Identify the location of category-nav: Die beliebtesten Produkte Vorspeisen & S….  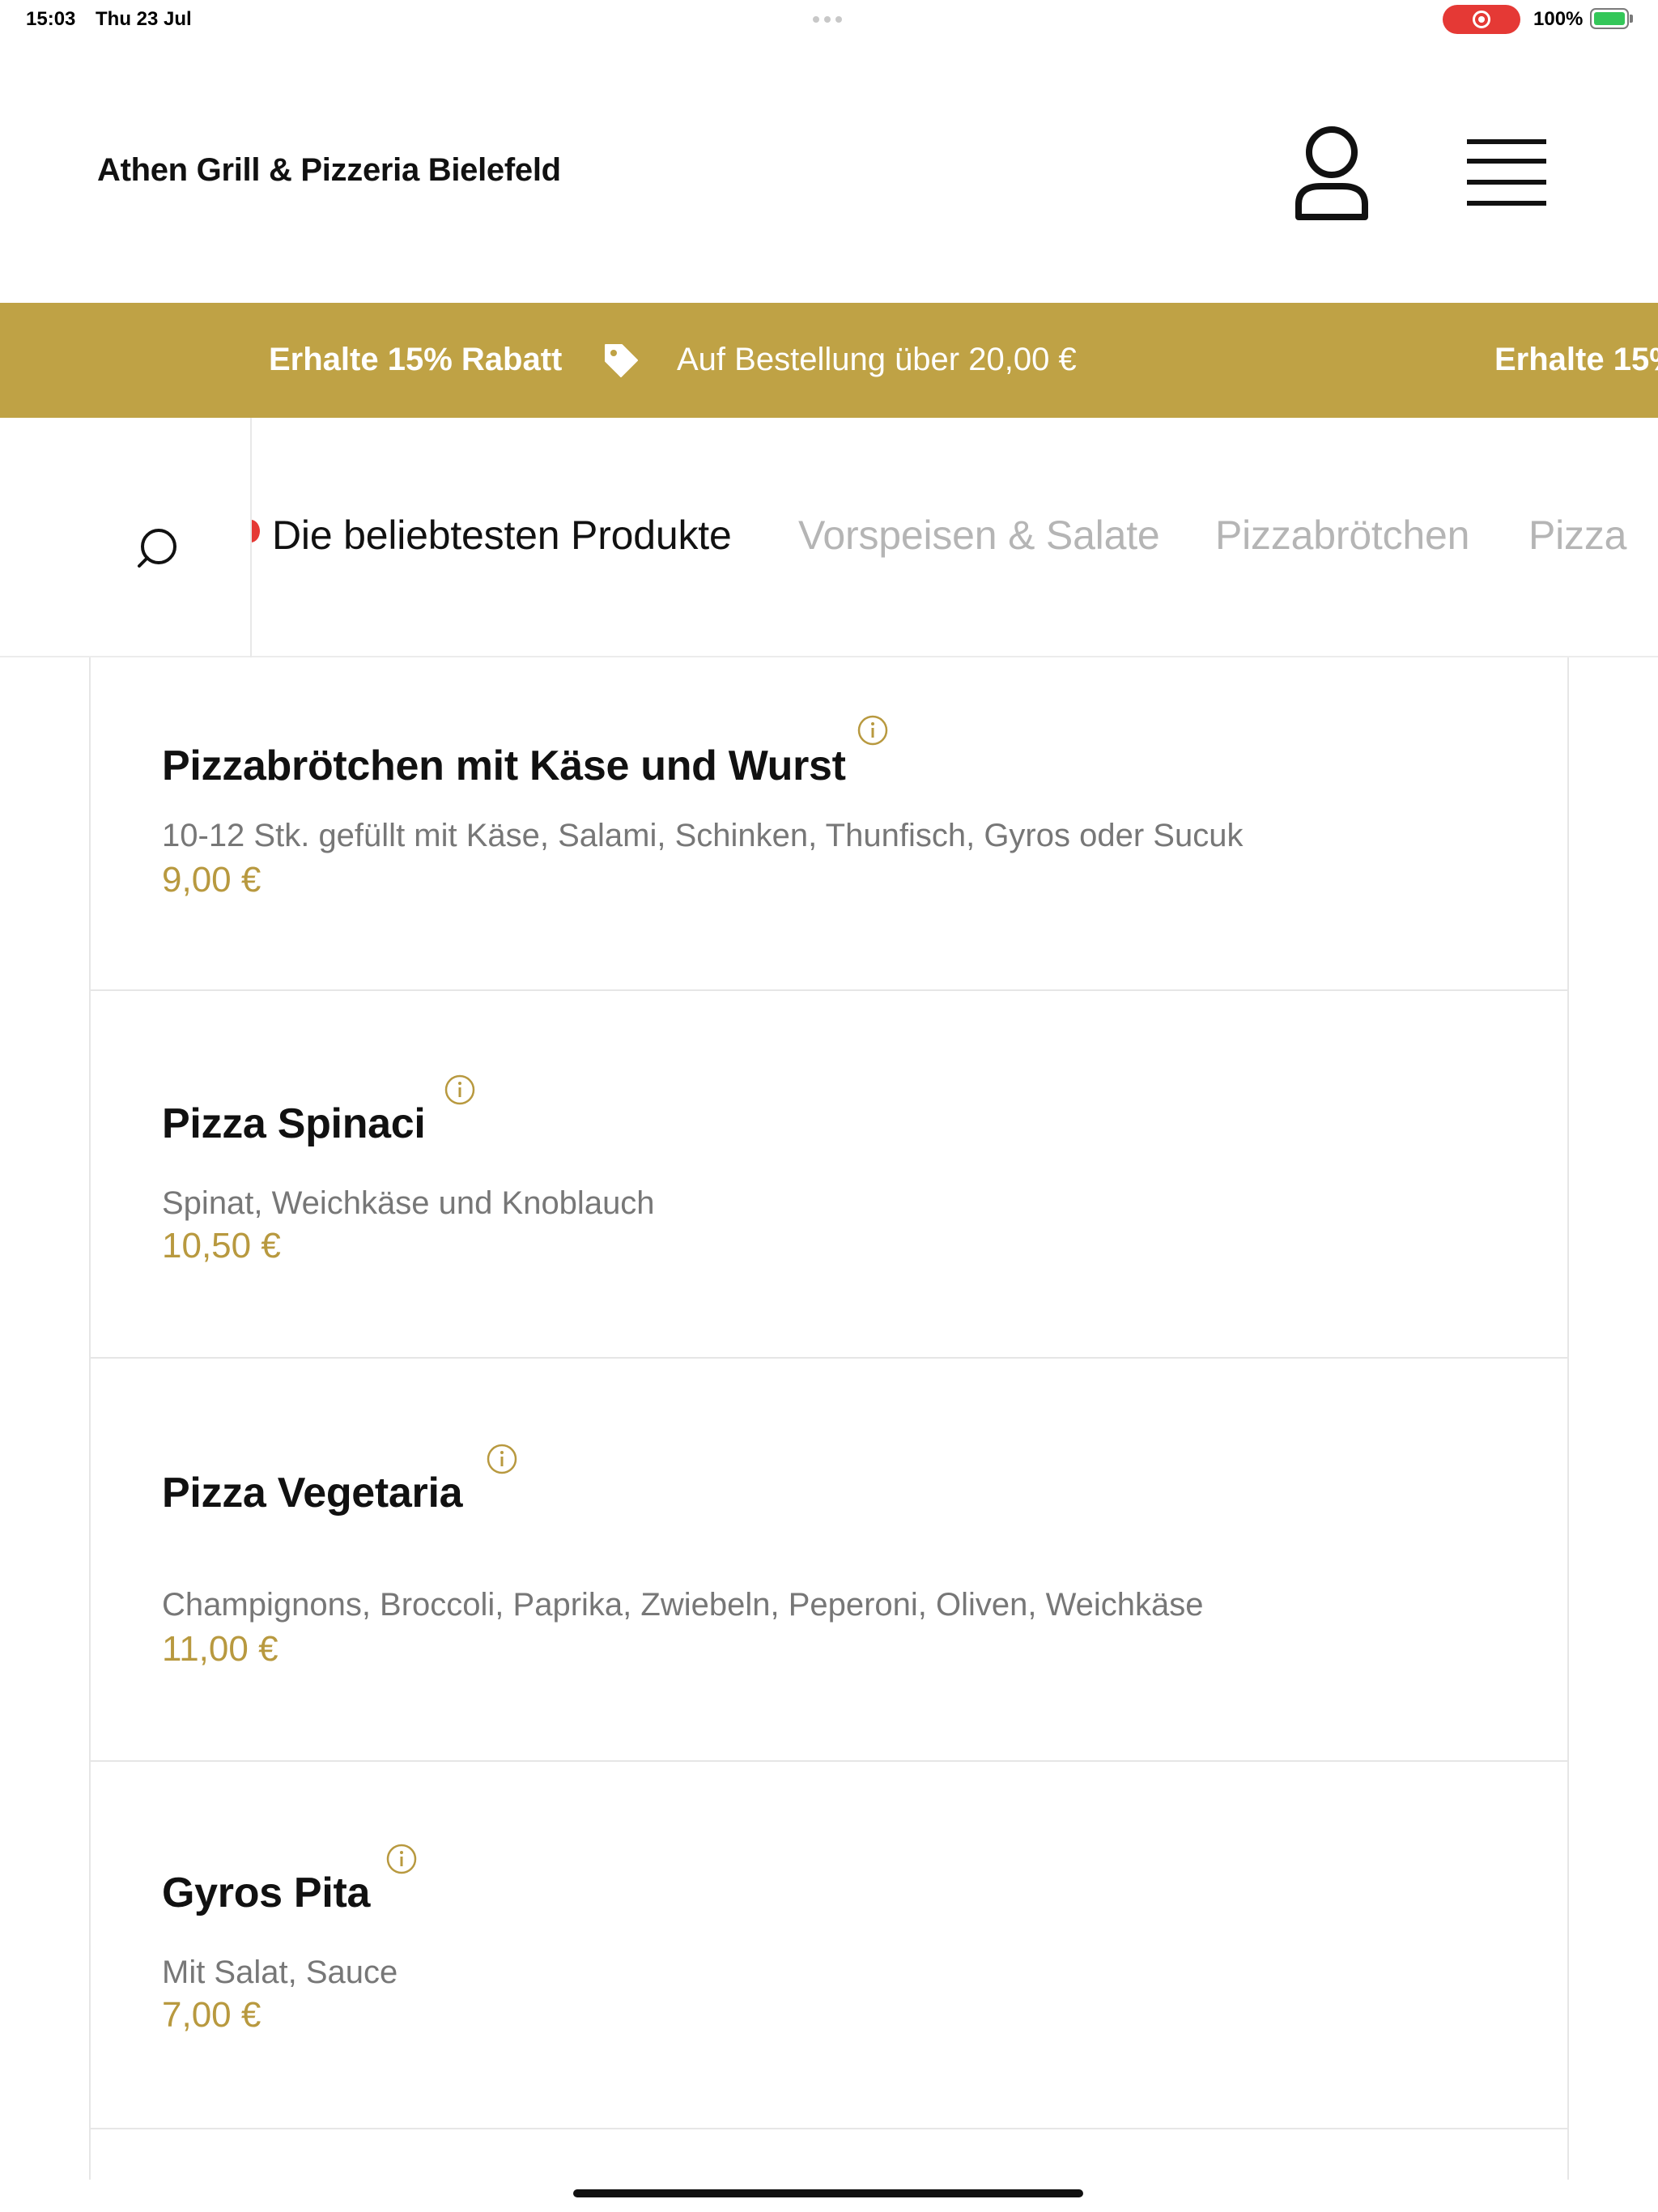
(829, 538).